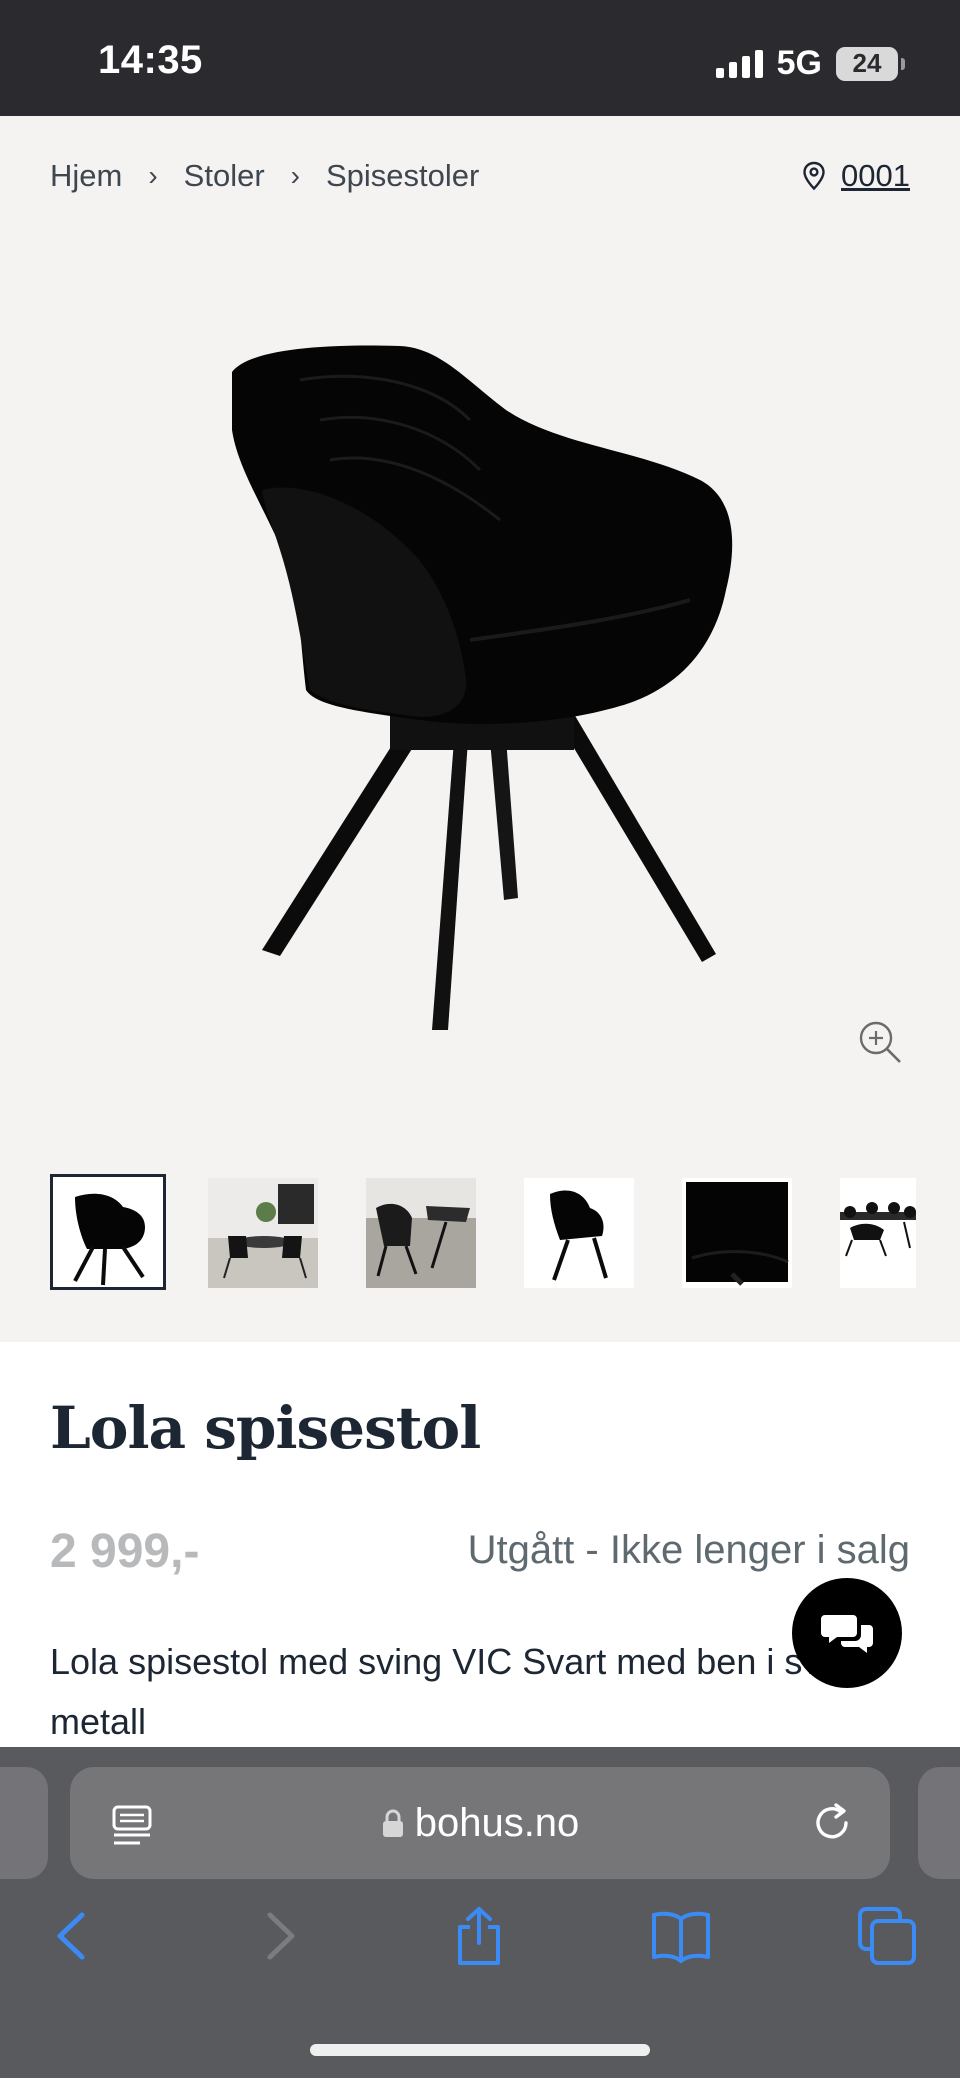  What do you see at coordinates (737, 1233) in the screenshot?
I see `thumbnail-fabric-closeup` at bounding box center [737, 1233].